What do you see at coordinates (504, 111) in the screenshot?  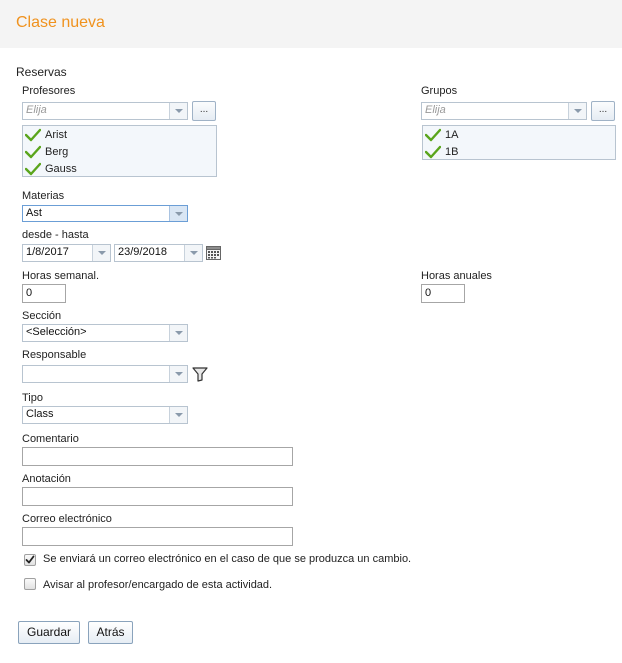 I see `grupos-combo: Elija` at bounding box center [504, 111].